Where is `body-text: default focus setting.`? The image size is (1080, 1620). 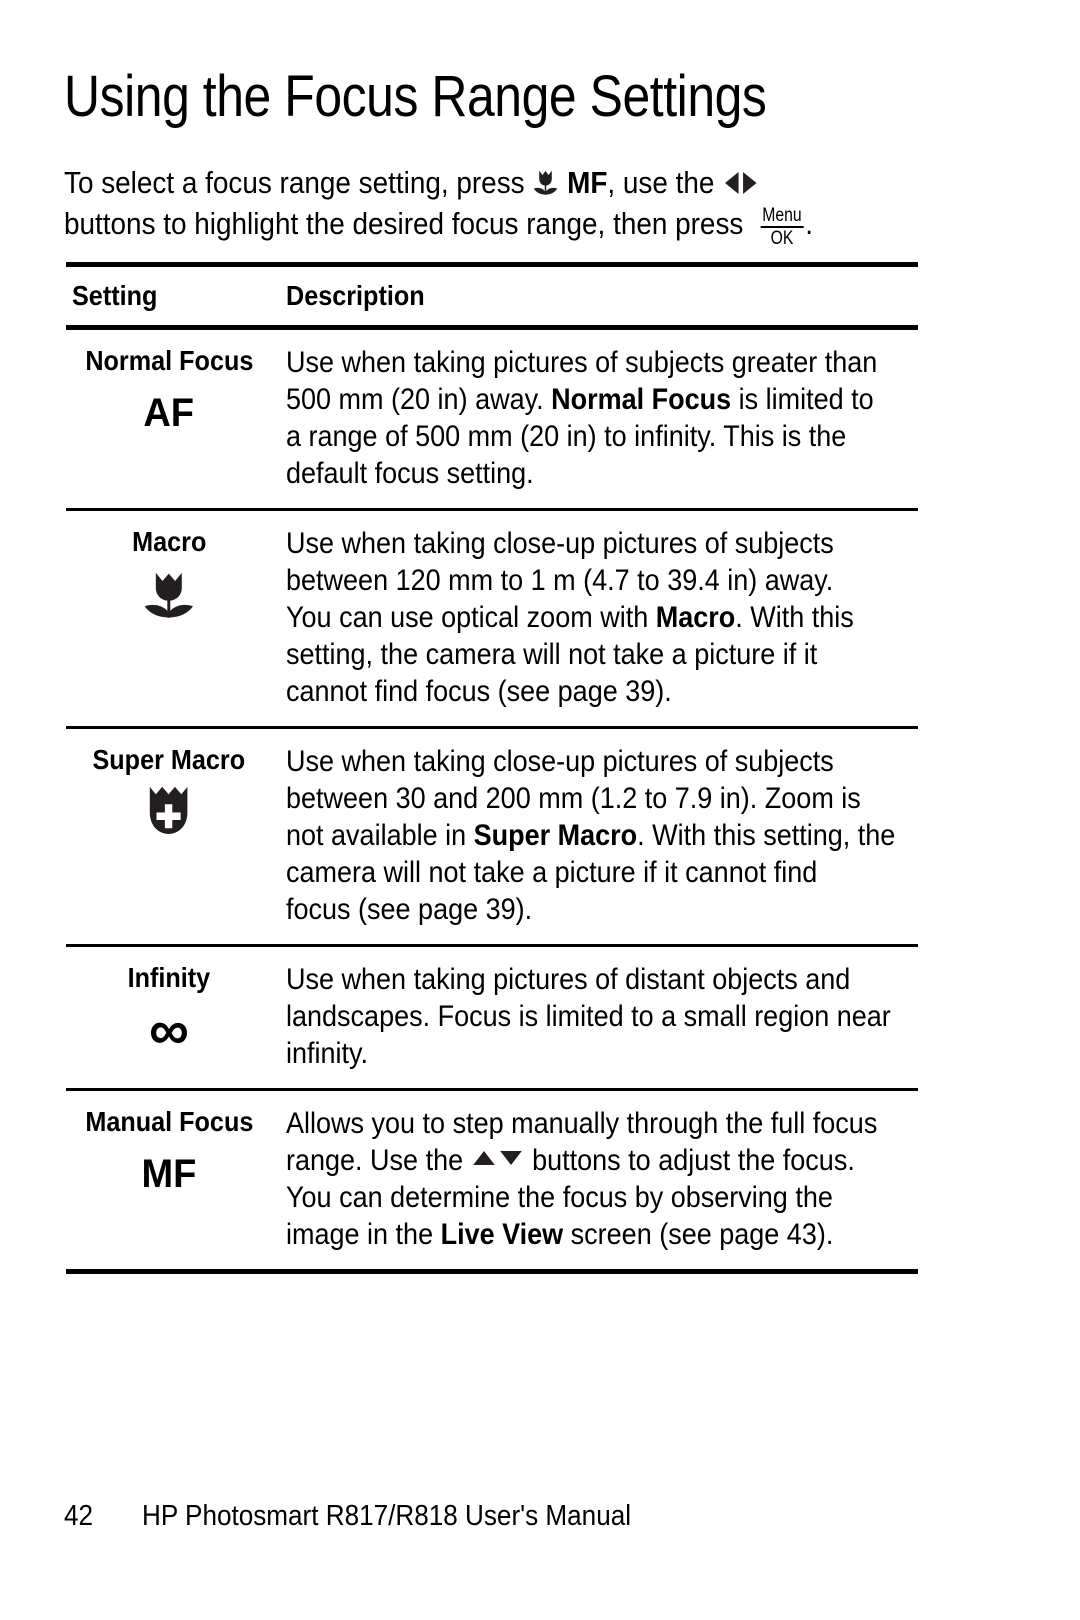 body-text: default focus setting. is located at coordinates (410, 473).